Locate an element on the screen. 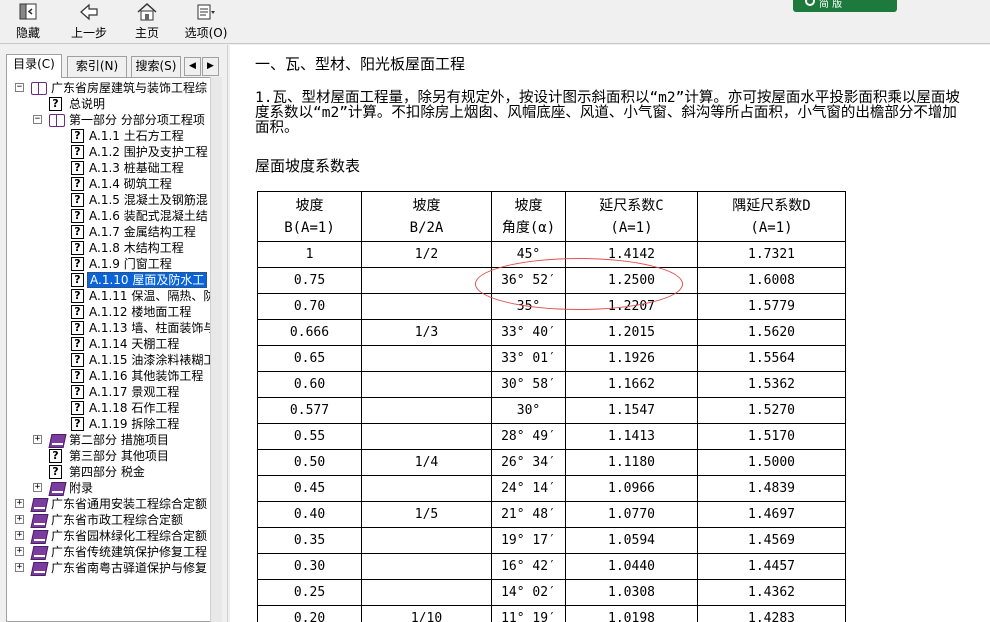 The width and height of the screenshot is (990, 622). table-row: 0.577 30° 1.1547 1.5270 is located at coordinates (551, 410).